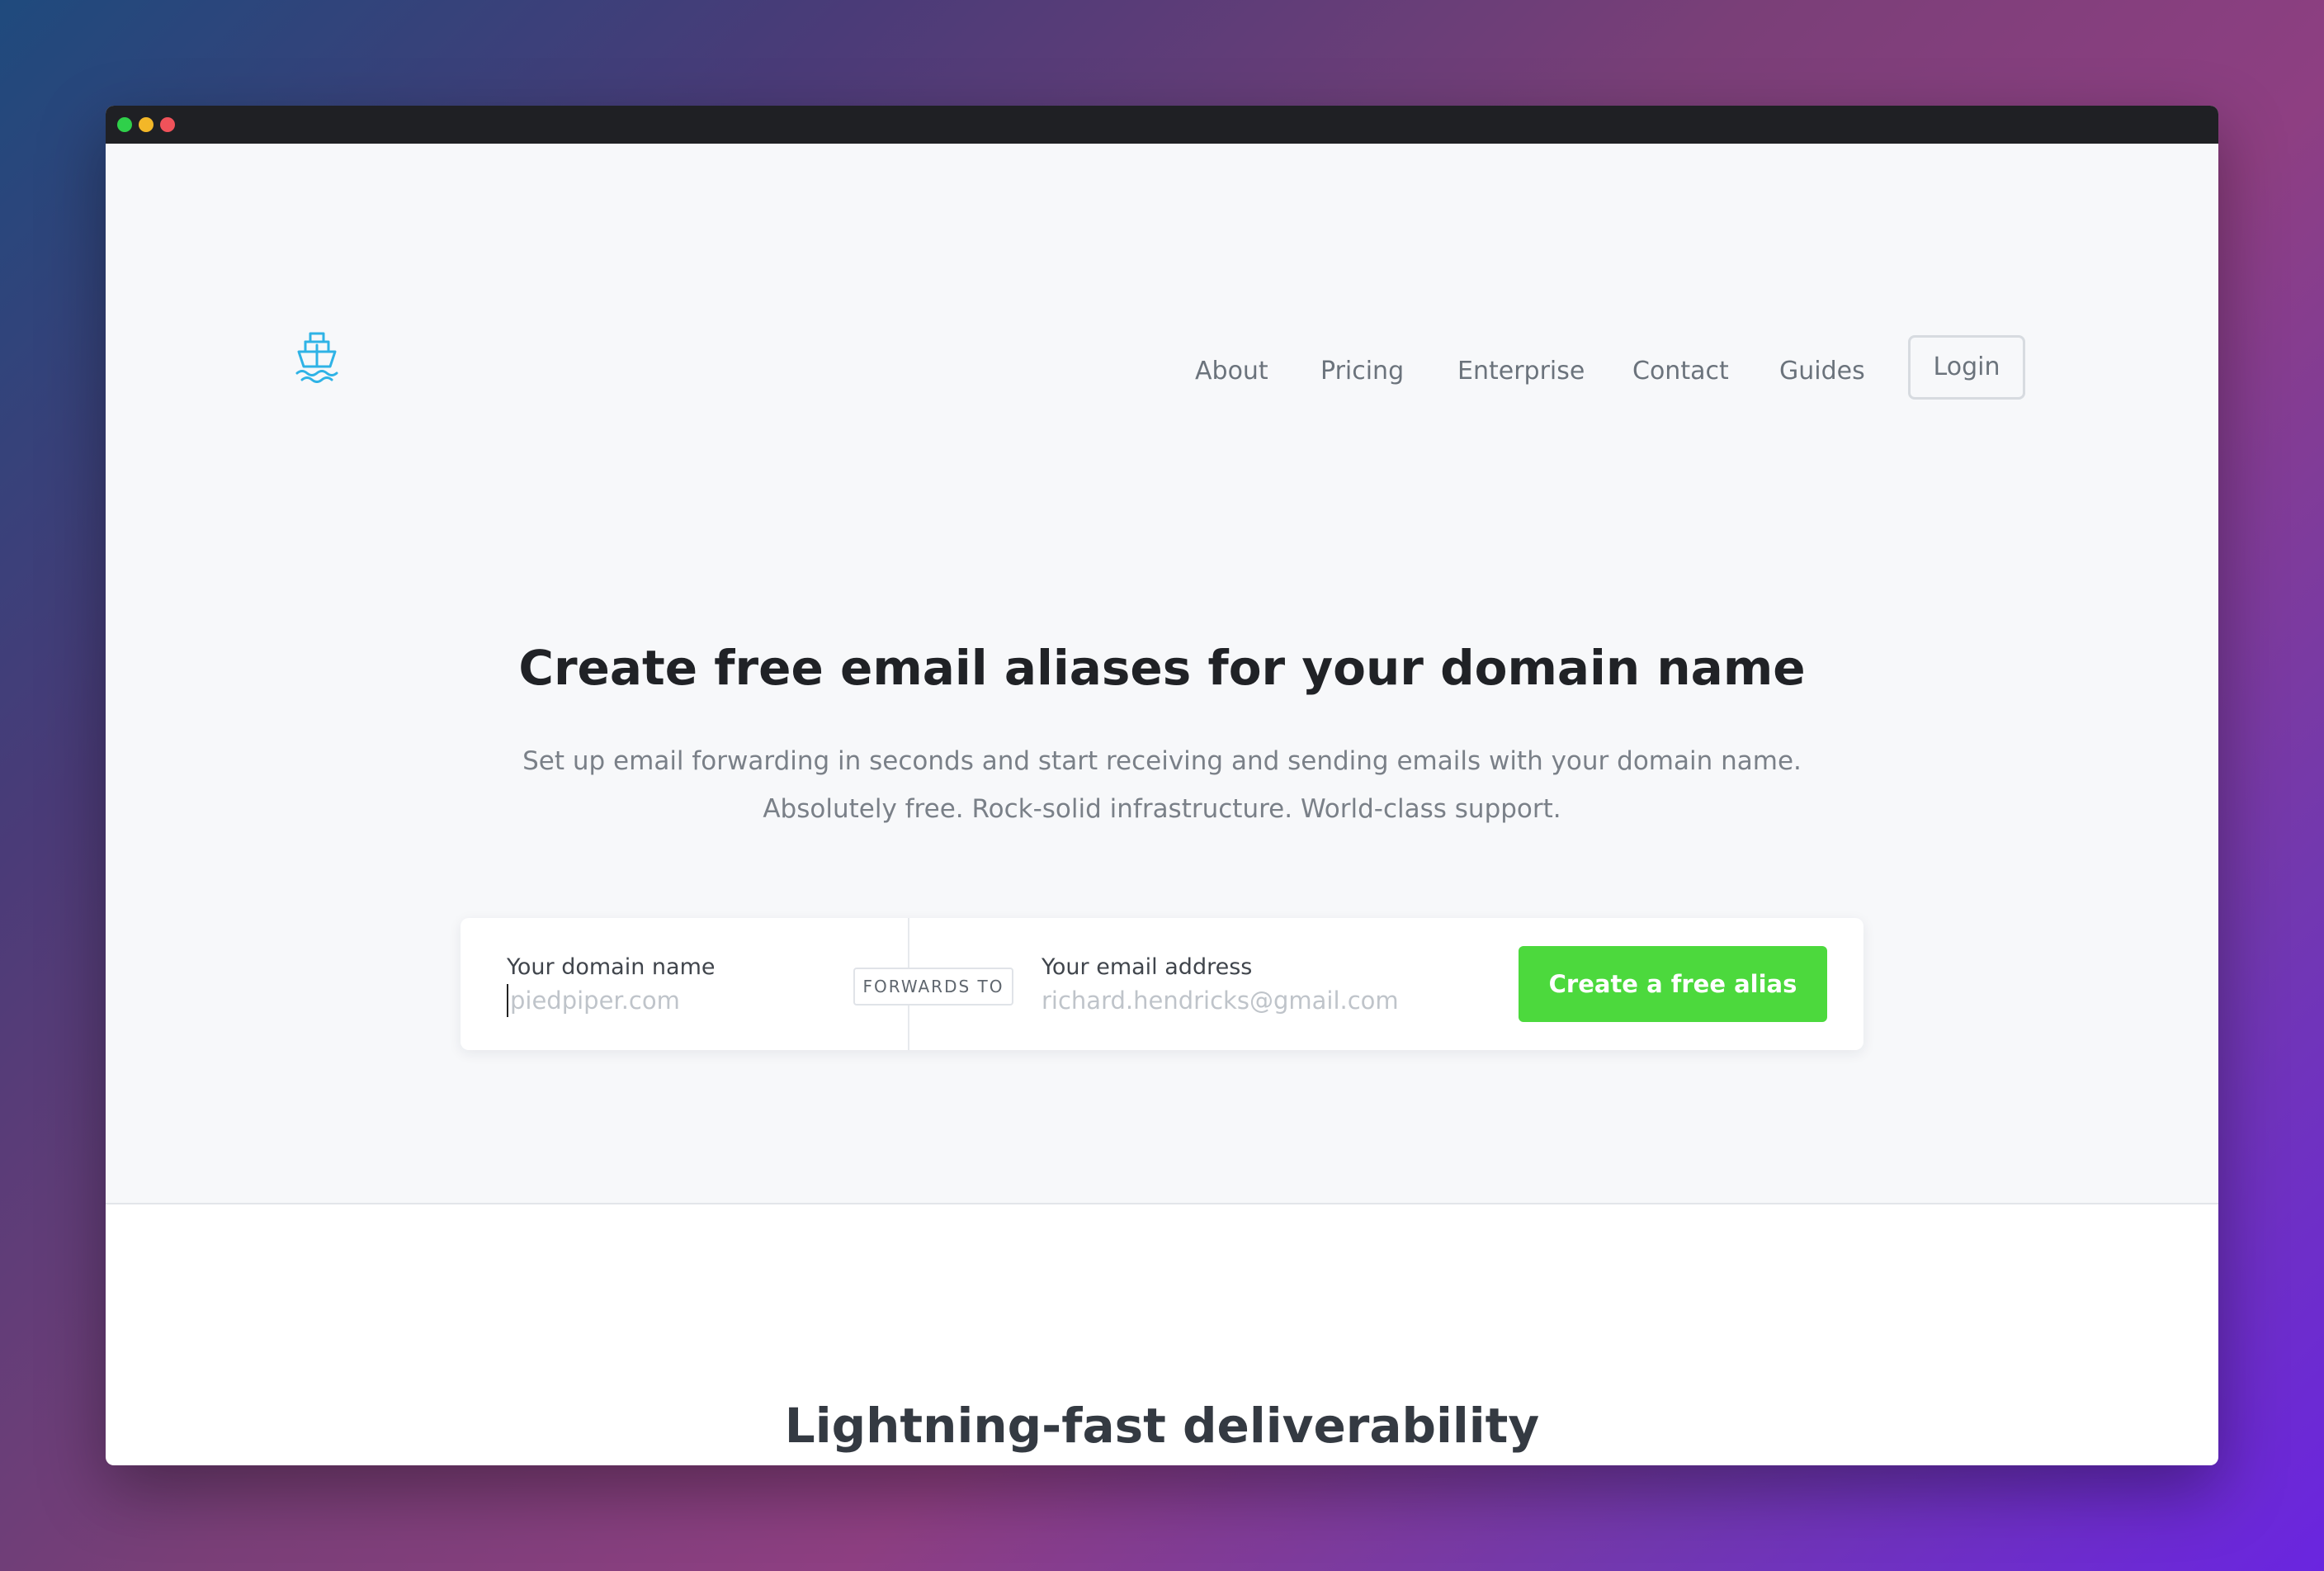  I want to click on email-input, so click(1273, 1000).